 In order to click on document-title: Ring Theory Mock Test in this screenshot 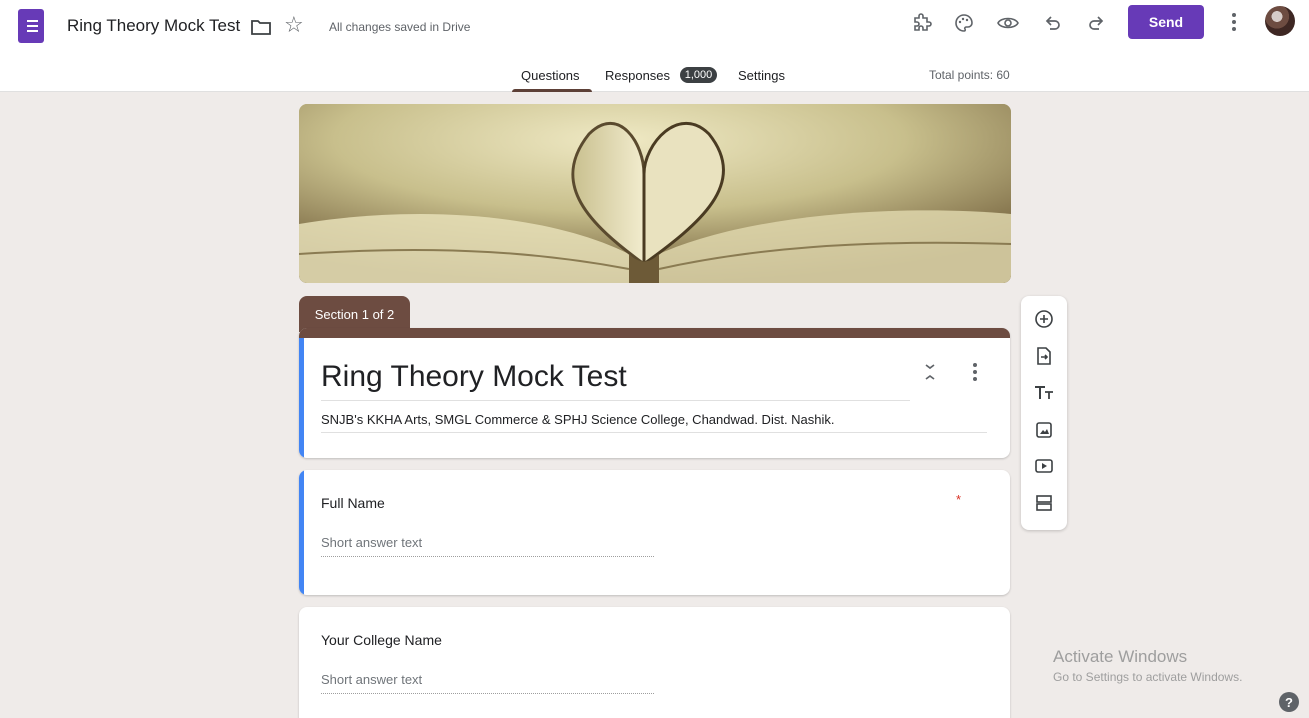, I will do `click(153, 26)`.